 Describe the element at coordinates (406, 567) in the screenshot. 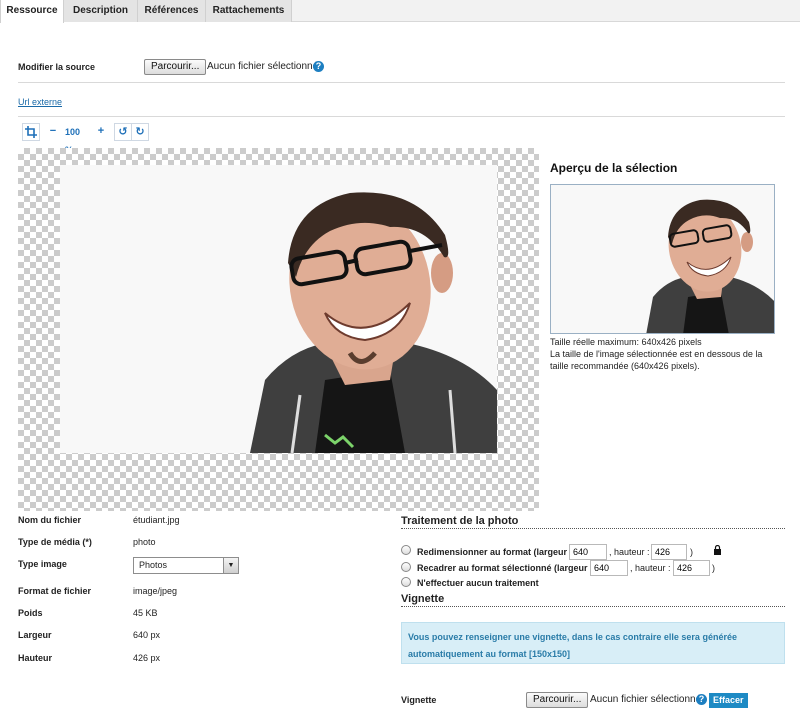

I see `crop-radio` at that location.